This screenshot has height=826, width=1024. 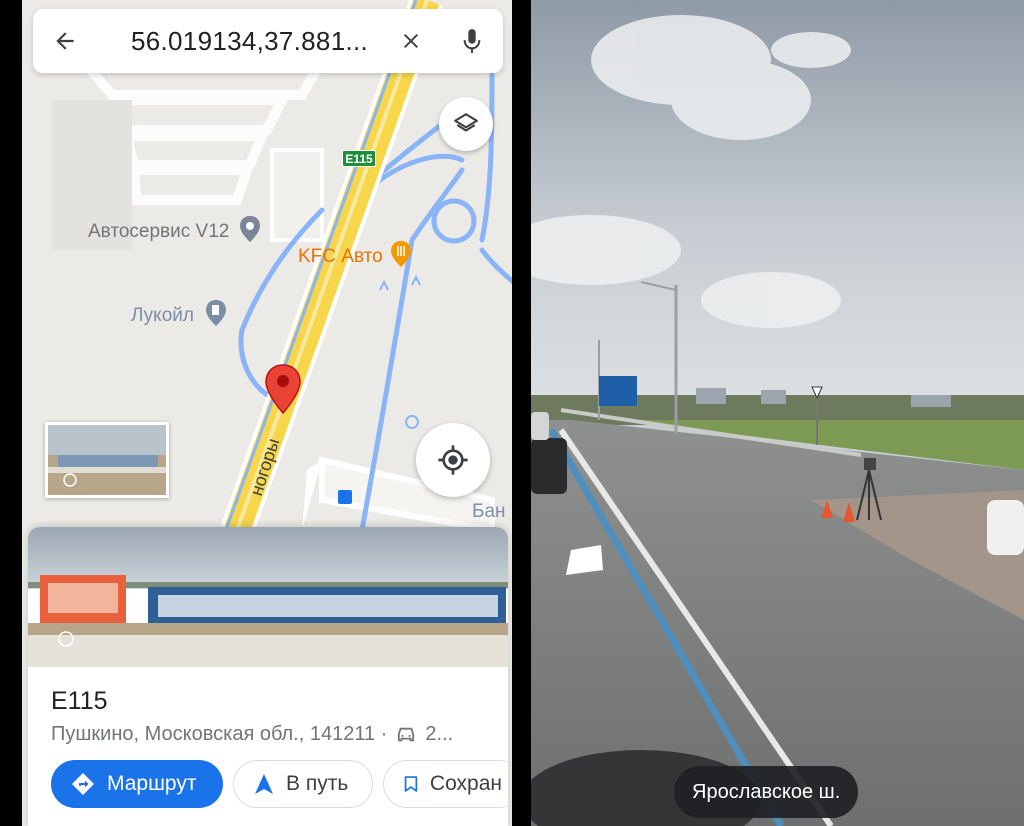 What do you see at coordinates (216, 313) in the screenshot?
I see `gas-station-icon` at bounding box center [216, 313].